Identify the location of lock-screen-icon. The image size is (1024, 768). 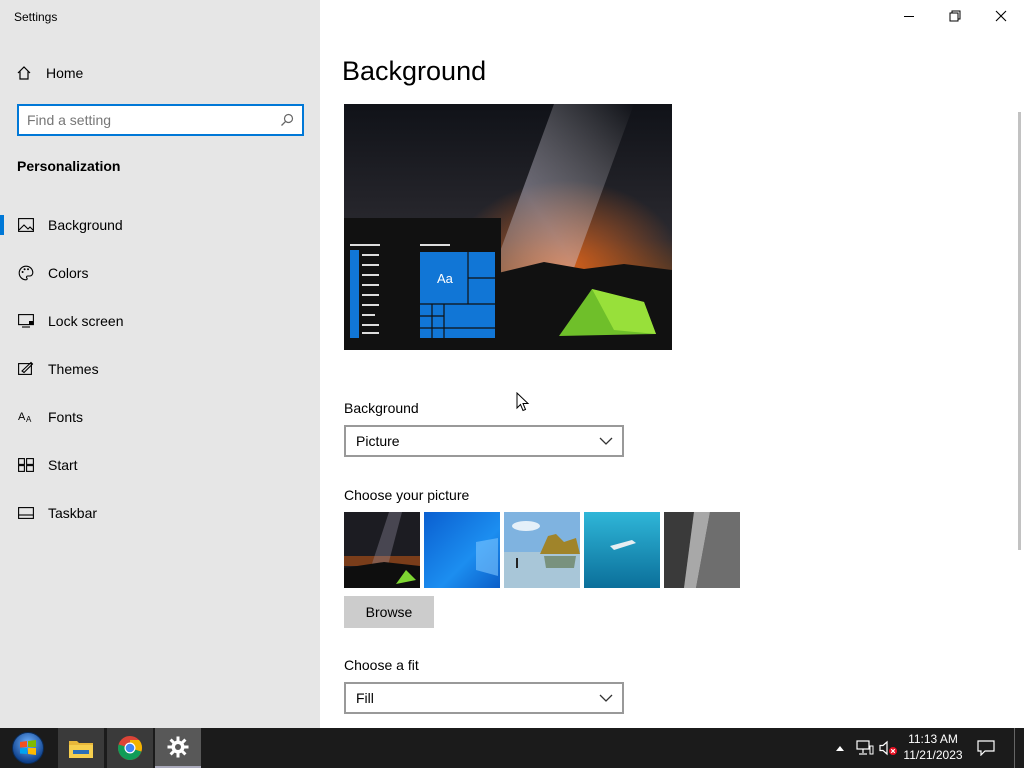
(26, 321).